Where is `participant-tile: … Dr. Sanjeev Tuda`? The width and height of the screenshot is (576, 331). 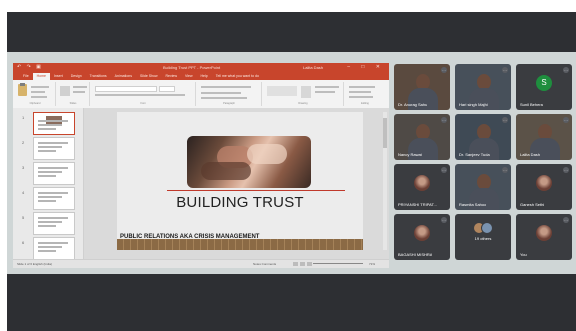
participant-tile: … Dr. Sanjeev Tuda is located at coordinates (483, 137).